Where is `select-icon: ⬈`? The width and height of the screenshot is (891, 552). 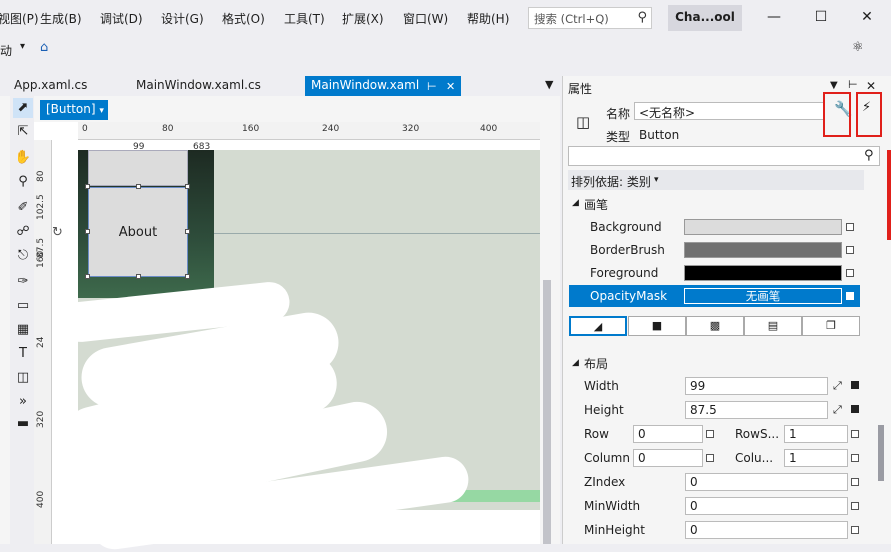
select-icon: ⬈ is located at coordinates (23, 108).